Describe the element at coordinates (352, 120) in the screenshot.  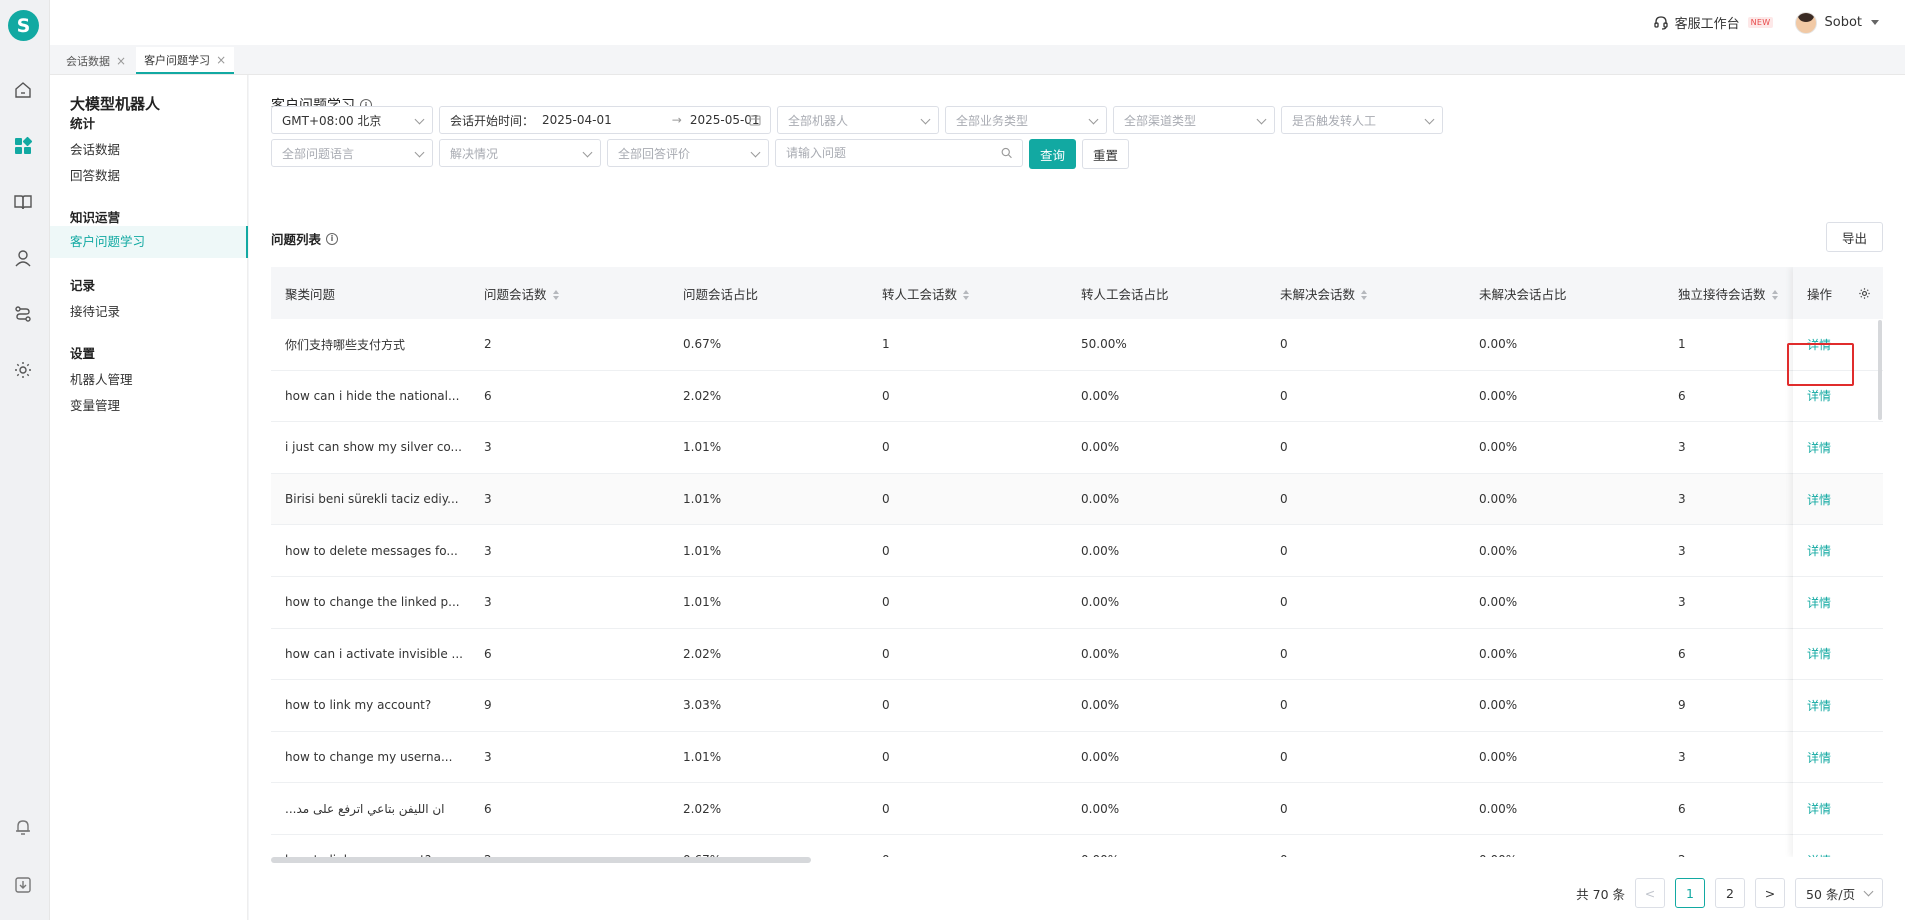
I see `timezone-select: GMT+08:00 北京` at that location.